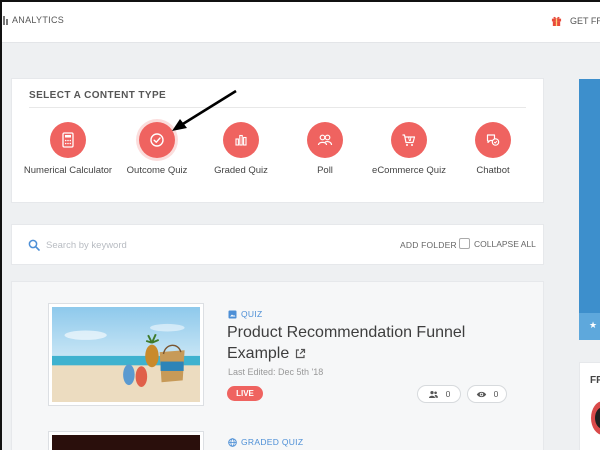 Image resolution: width=600 pixels, height=450 pixels. Describe the element at coordinates (300, 21) in the screenshot. I see `top-navigation-bar: ANALYTICS GET FR` at that location.